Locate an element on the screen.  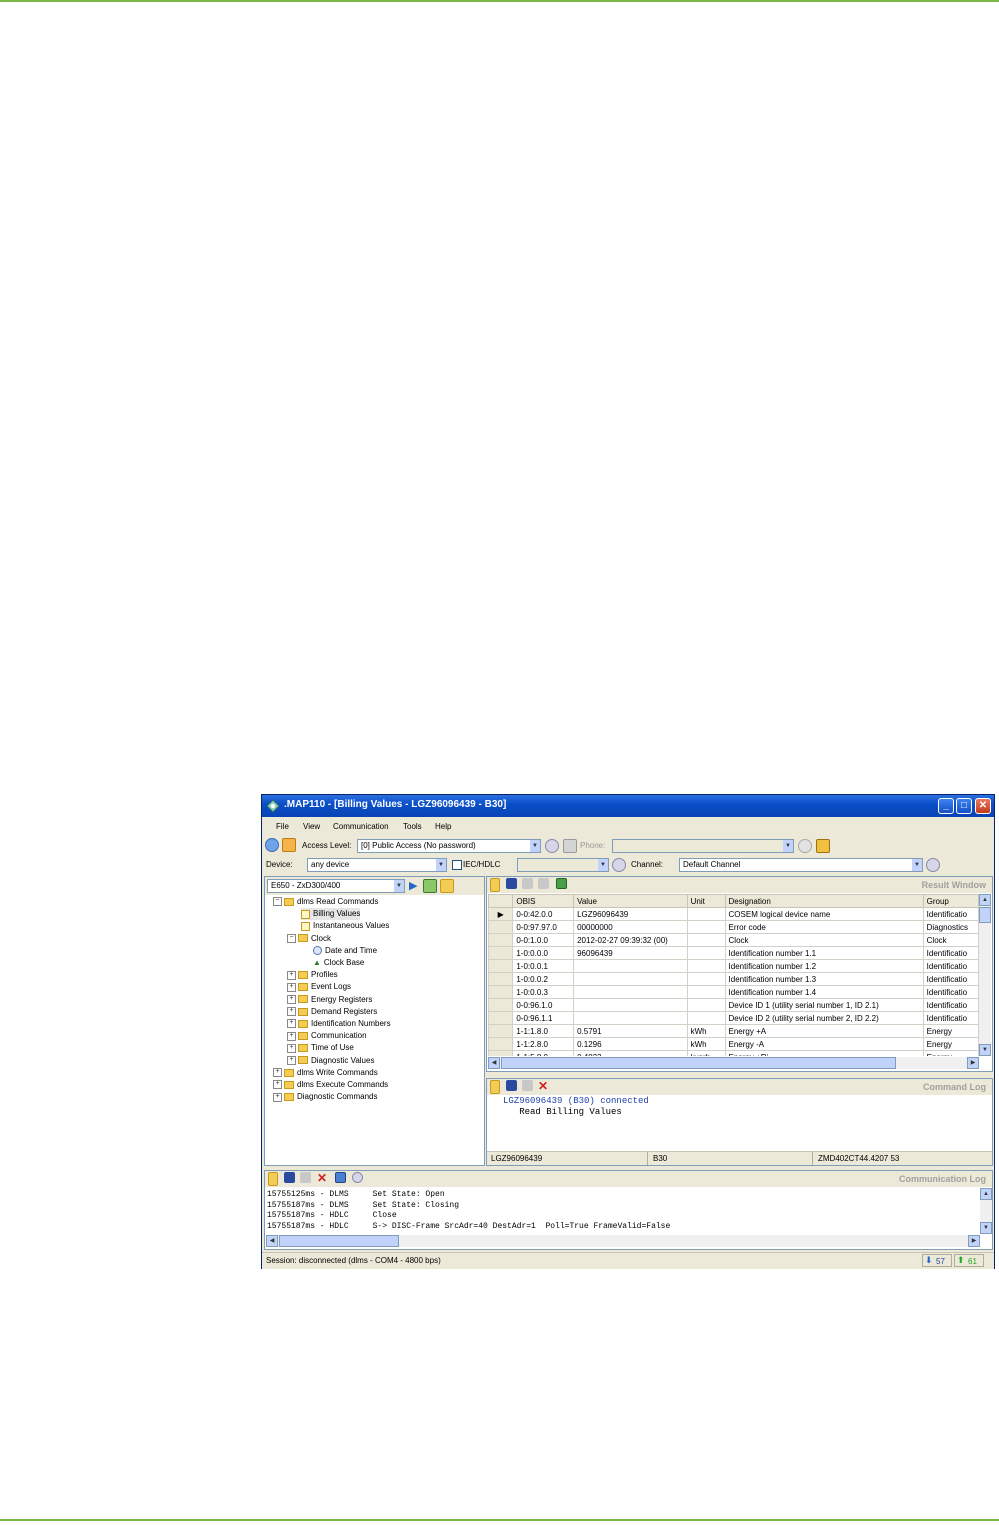
tree-item: + Energy Registers is located at coordinates (329, 1000).